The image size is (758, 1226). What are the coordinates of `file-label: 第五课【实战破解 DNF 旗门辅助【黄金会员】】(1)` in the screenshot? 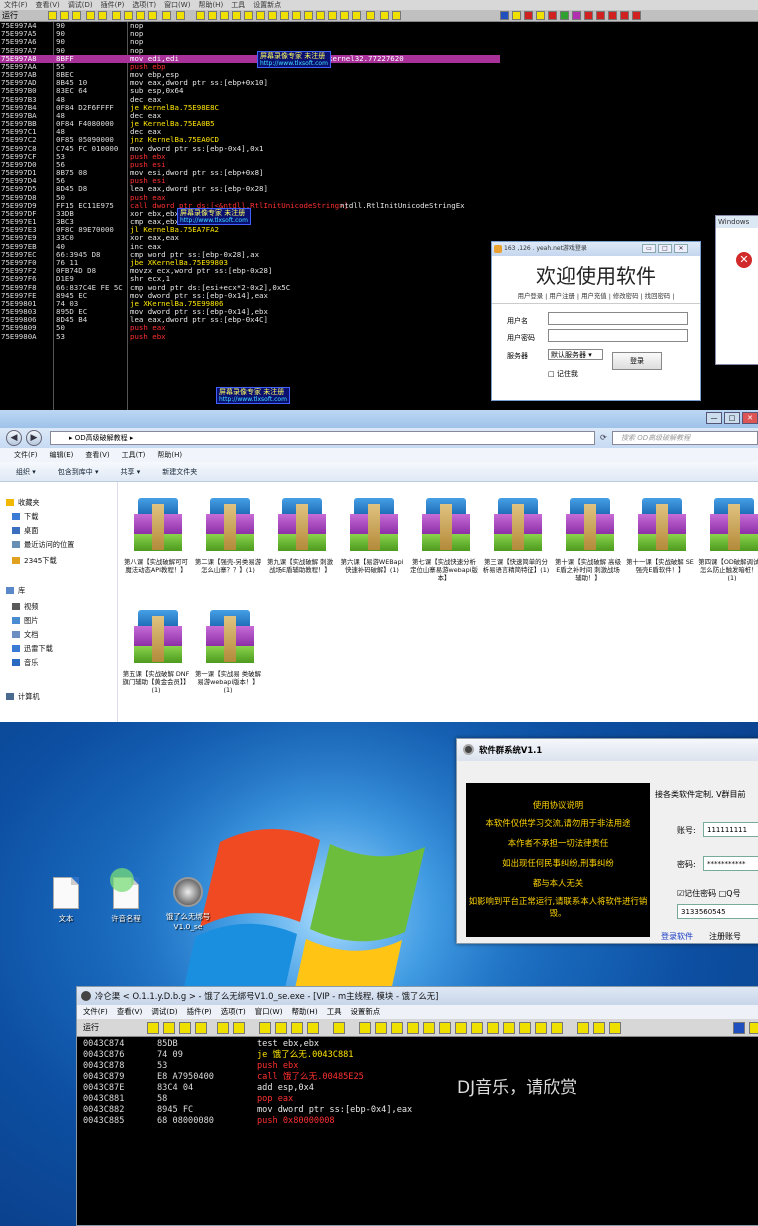 It's located at (156, 682).